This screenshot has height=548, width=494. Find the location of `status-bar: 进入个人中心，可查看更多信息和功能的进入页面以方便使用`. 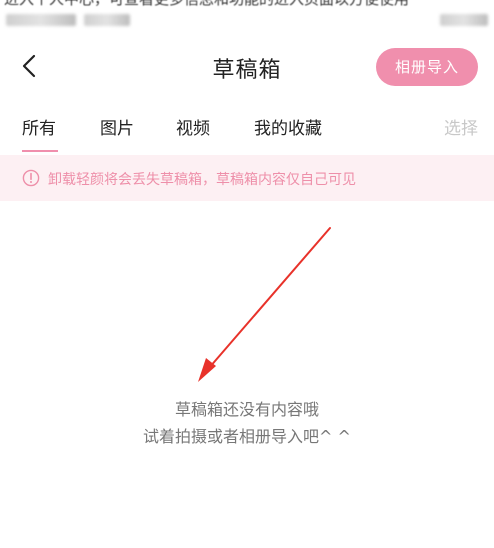

status-bar: 进入个人中心，可查看更多信息和功能的进入页面以方便使用 is located at coordinates (247, 15).